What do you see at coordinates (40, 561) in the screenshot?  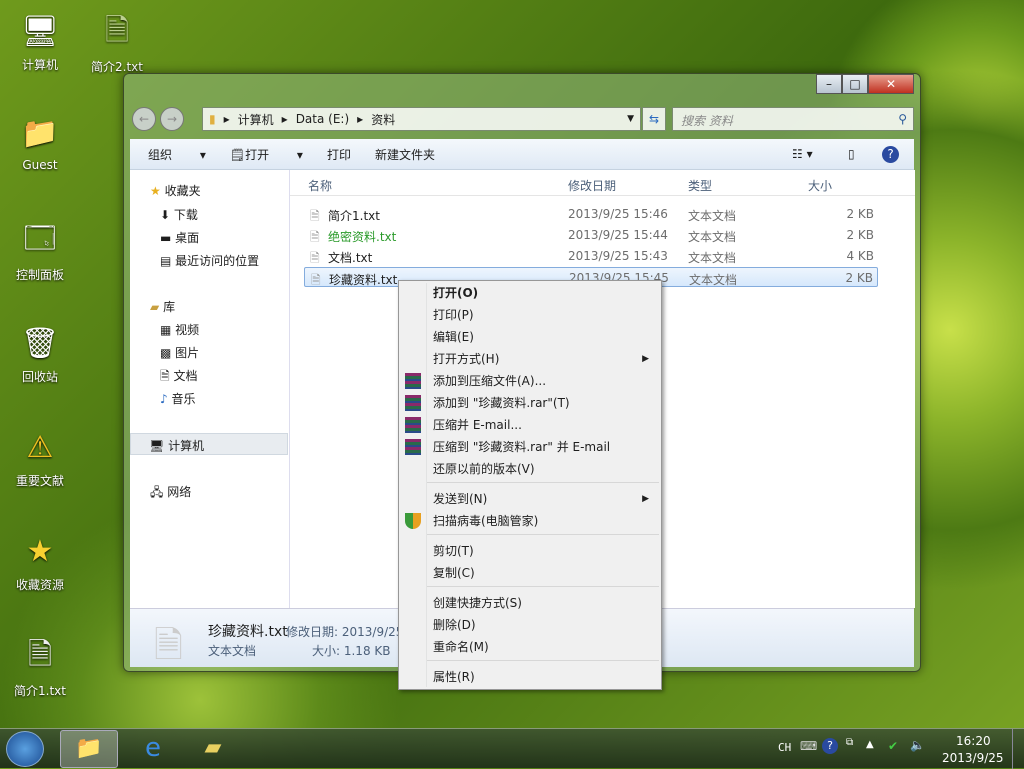 I see `desktop-icon-favorites: ★ 收藏资源` at bounding box center [40, 561].